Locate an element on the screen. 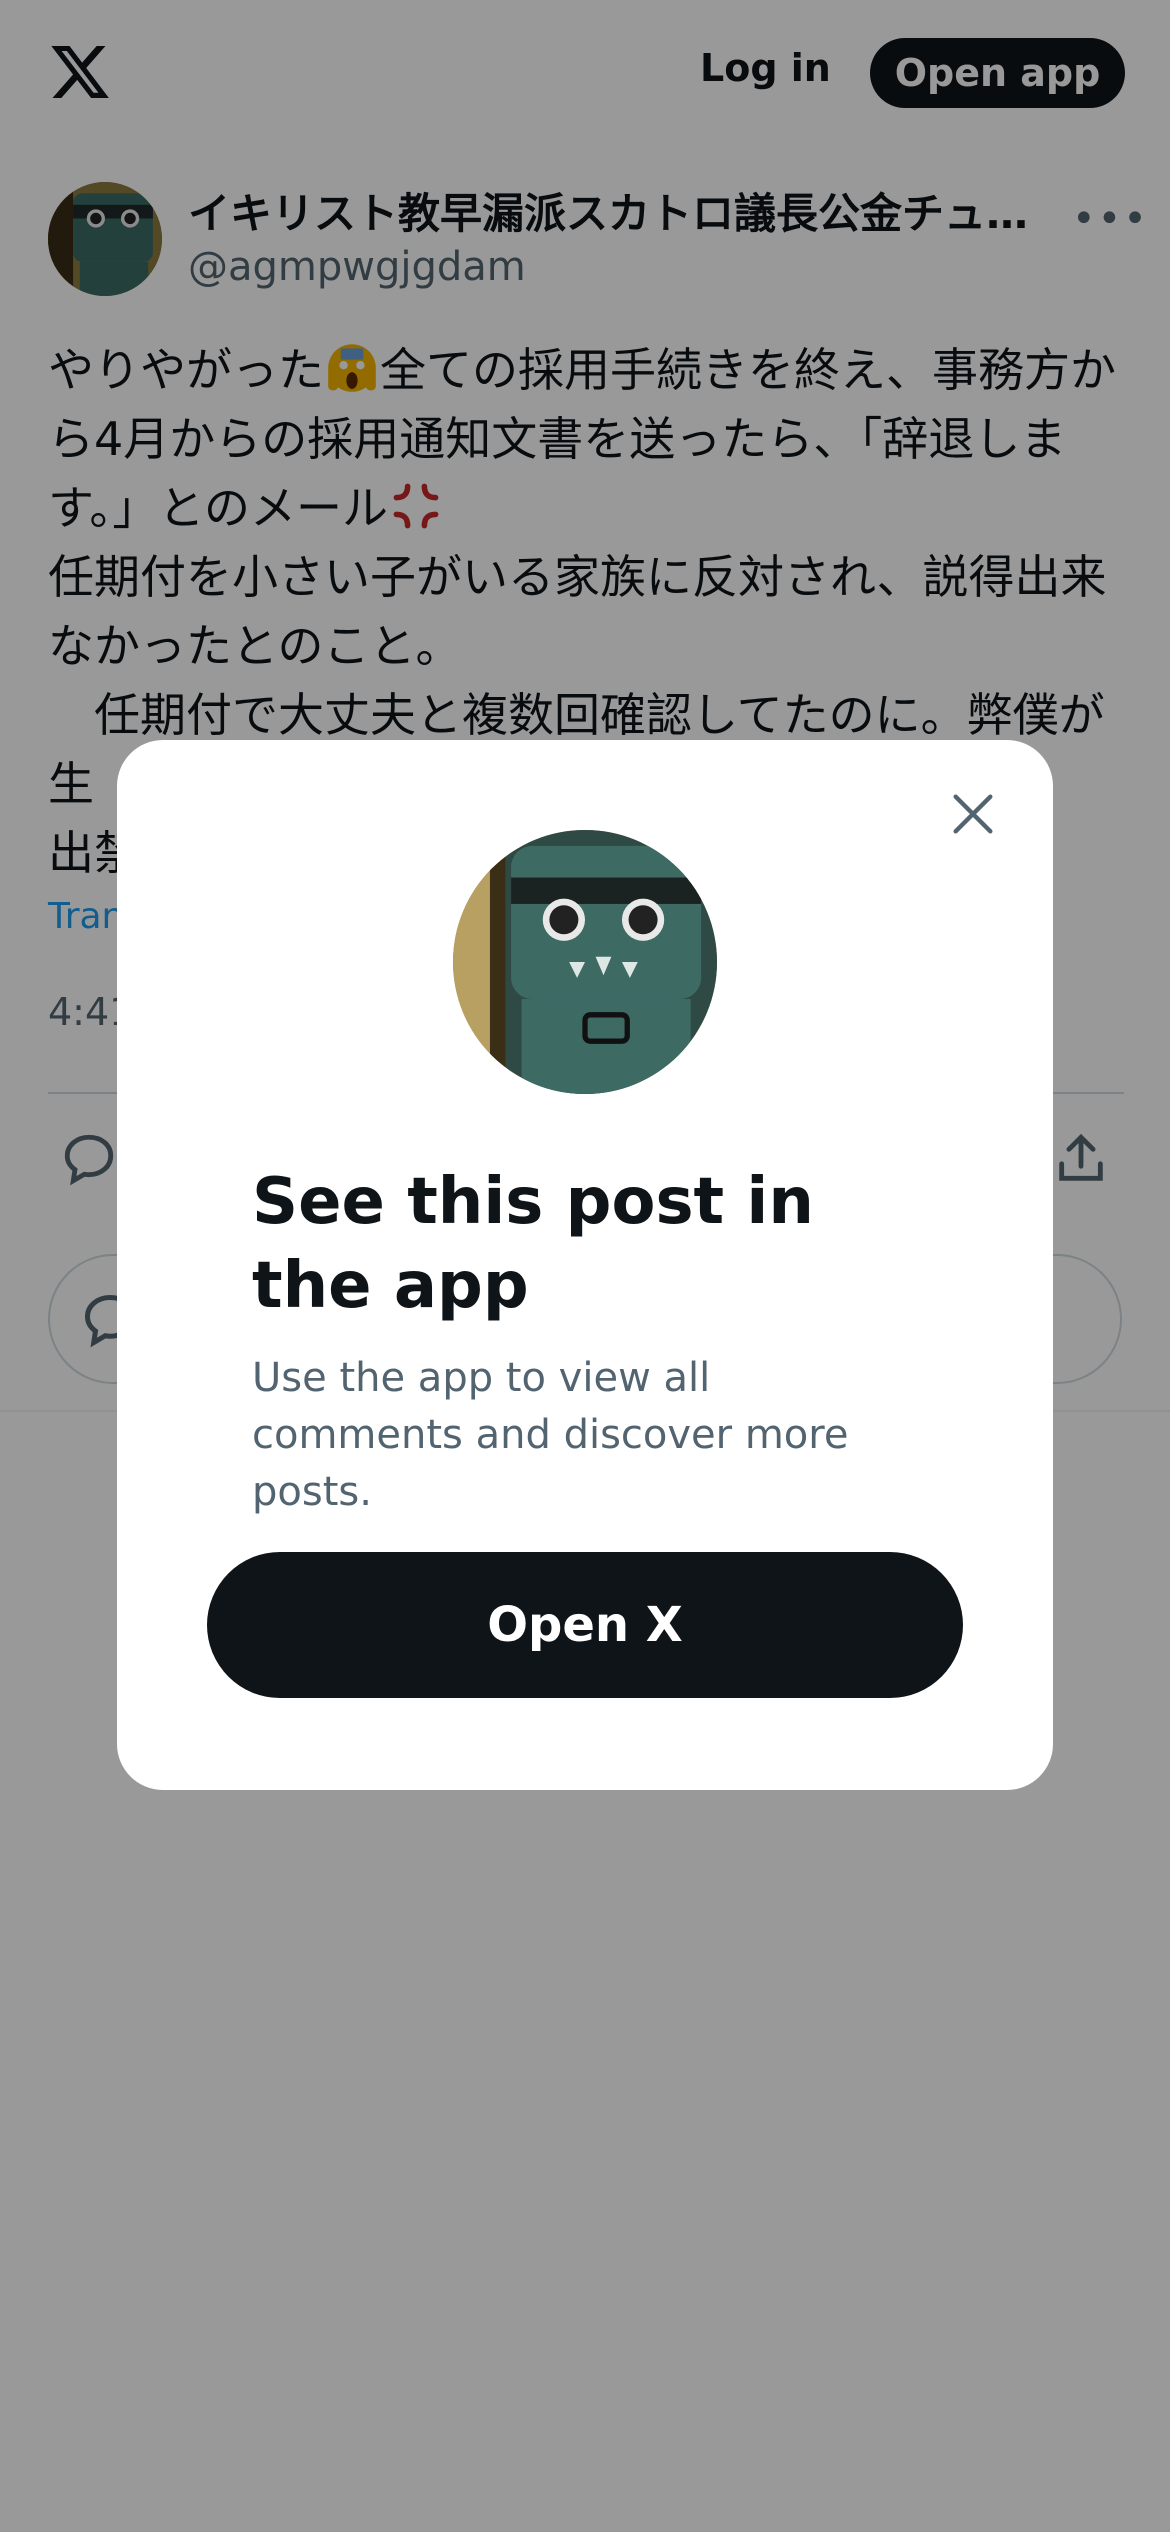 This screenshot has height=2532, width=1170. author-avatar is located at coordinates (585, 962).